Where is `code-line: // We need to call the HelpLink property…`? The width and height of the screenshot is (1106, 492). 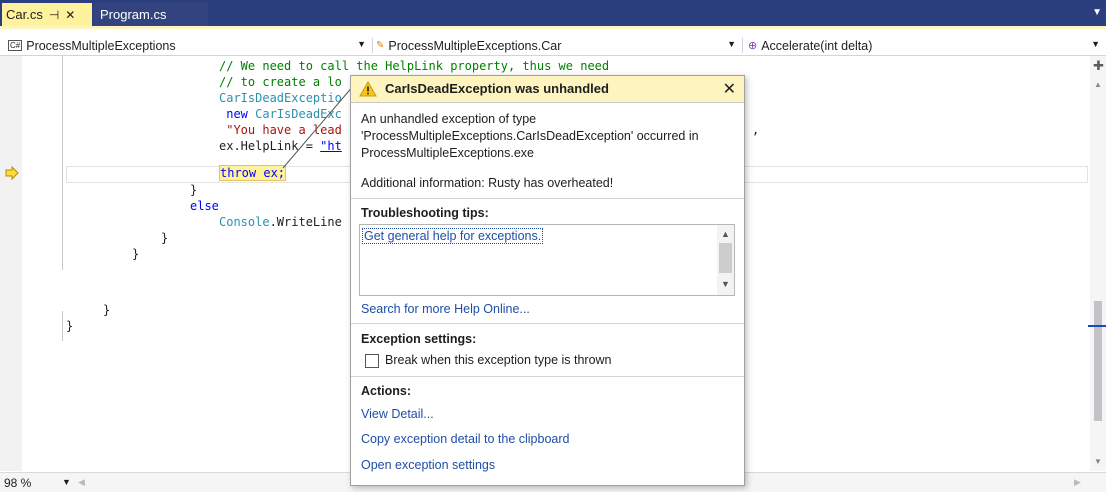 code-line: // We need to call the HelpLink property… is located at coordinates (414, 67).